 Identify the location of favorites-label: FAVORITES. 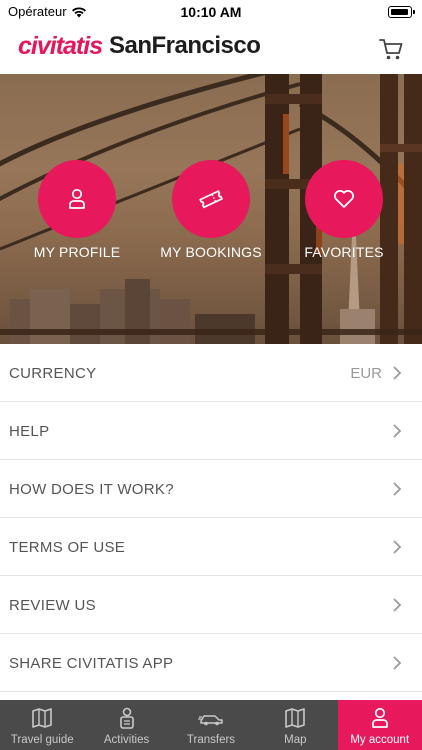
(344, 252).